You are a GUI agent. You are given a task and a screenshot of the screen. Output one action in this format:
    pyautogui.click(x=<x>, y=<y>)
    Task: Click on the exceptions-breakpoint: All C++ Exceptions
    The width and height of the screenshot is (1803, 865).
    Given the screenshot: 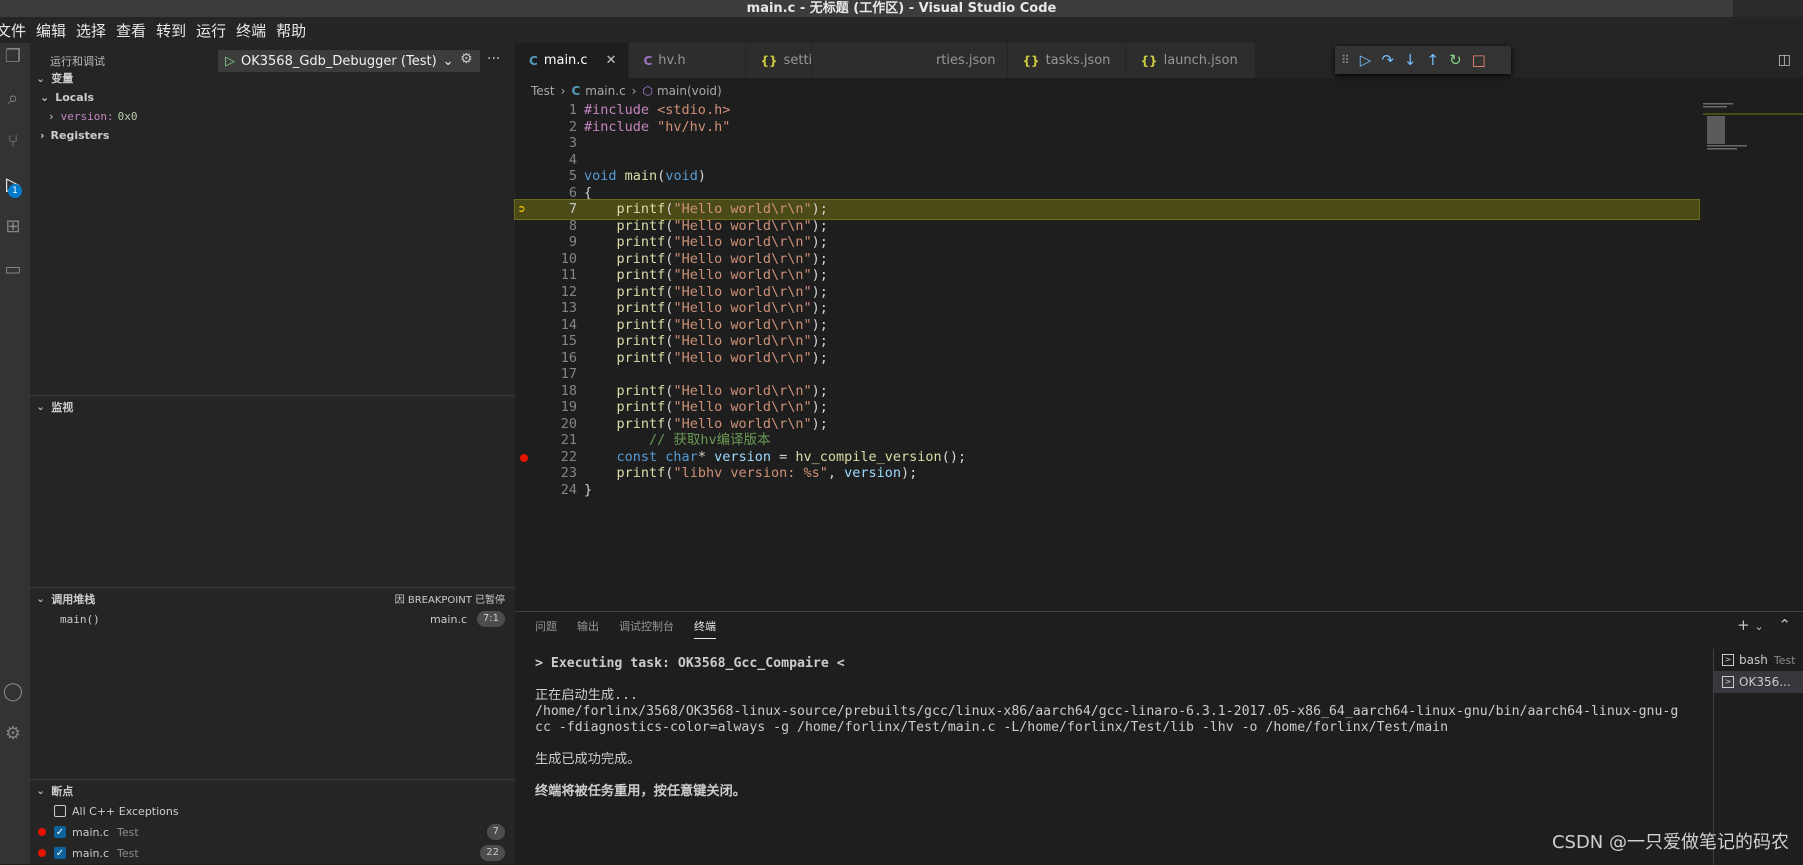 What is the action you would take?
    pyautogui.click(x=116, y=811)
    